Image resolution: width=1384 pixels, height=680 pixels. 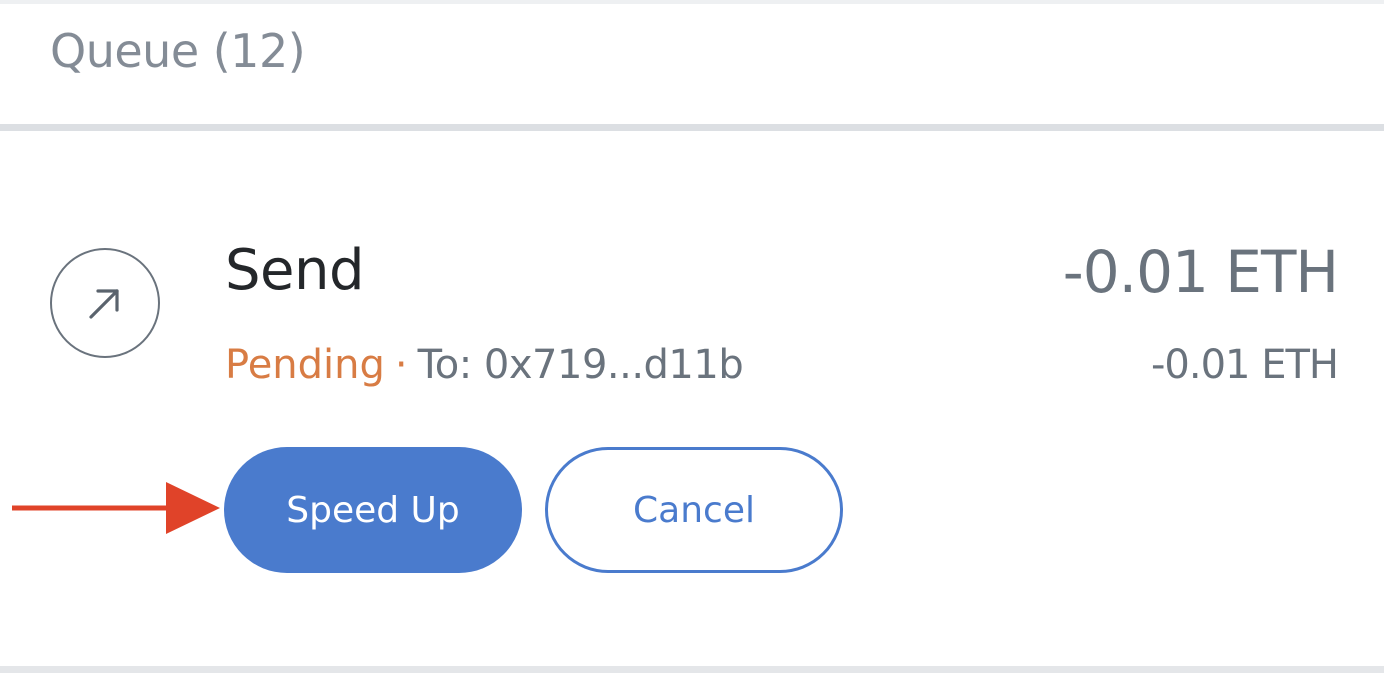 What do you see at coordinates (373, 510) in the screenshot?
I see `speed-up-button: Speed Up` at bounding box center [373, 510].